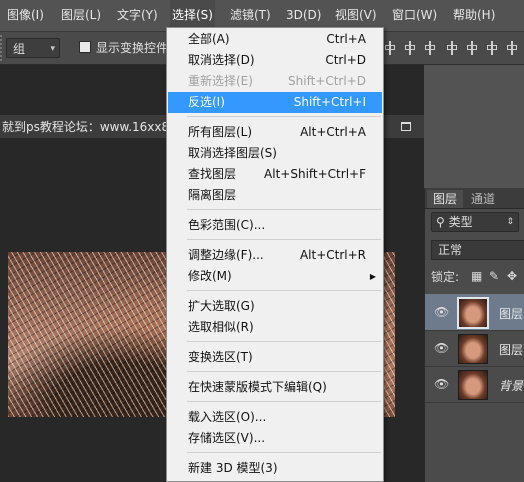  Describe the element at coordinates (275, 81) in the screenshot. I see `menu-item-reselect: 重新选择(E) Shift+Ctrl+D` at that location.